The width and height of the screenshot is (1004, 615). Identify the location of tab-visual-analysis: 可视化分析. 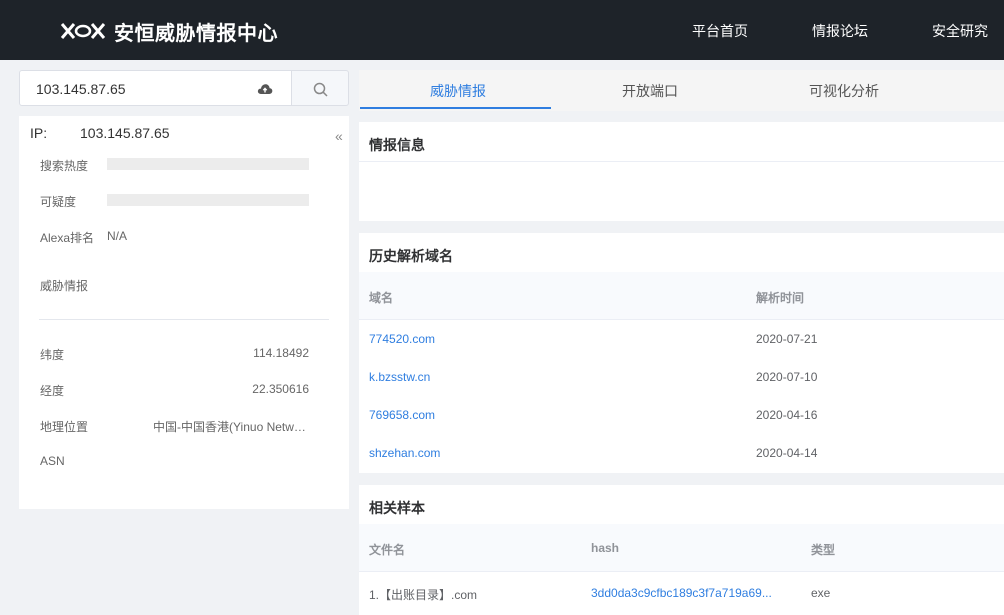
(844, 91).